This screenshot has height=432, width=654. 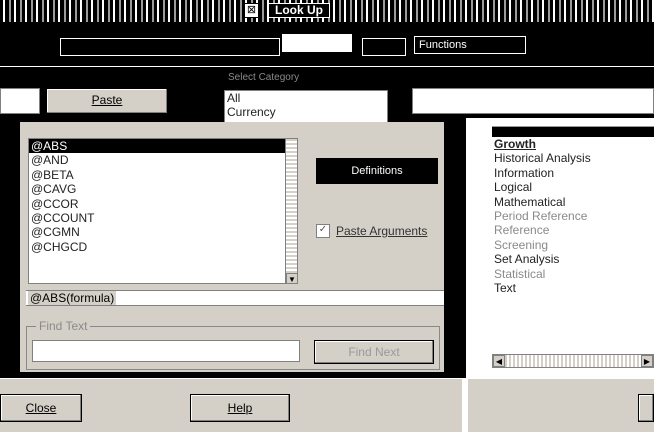 I want to click on paste-button: Paste, so click(x=107, y=101).